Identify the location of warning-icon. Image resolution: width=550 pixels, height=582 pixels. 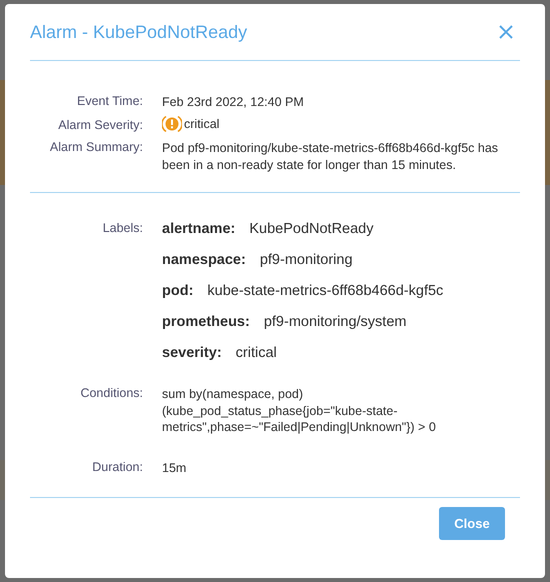
(172, 123).